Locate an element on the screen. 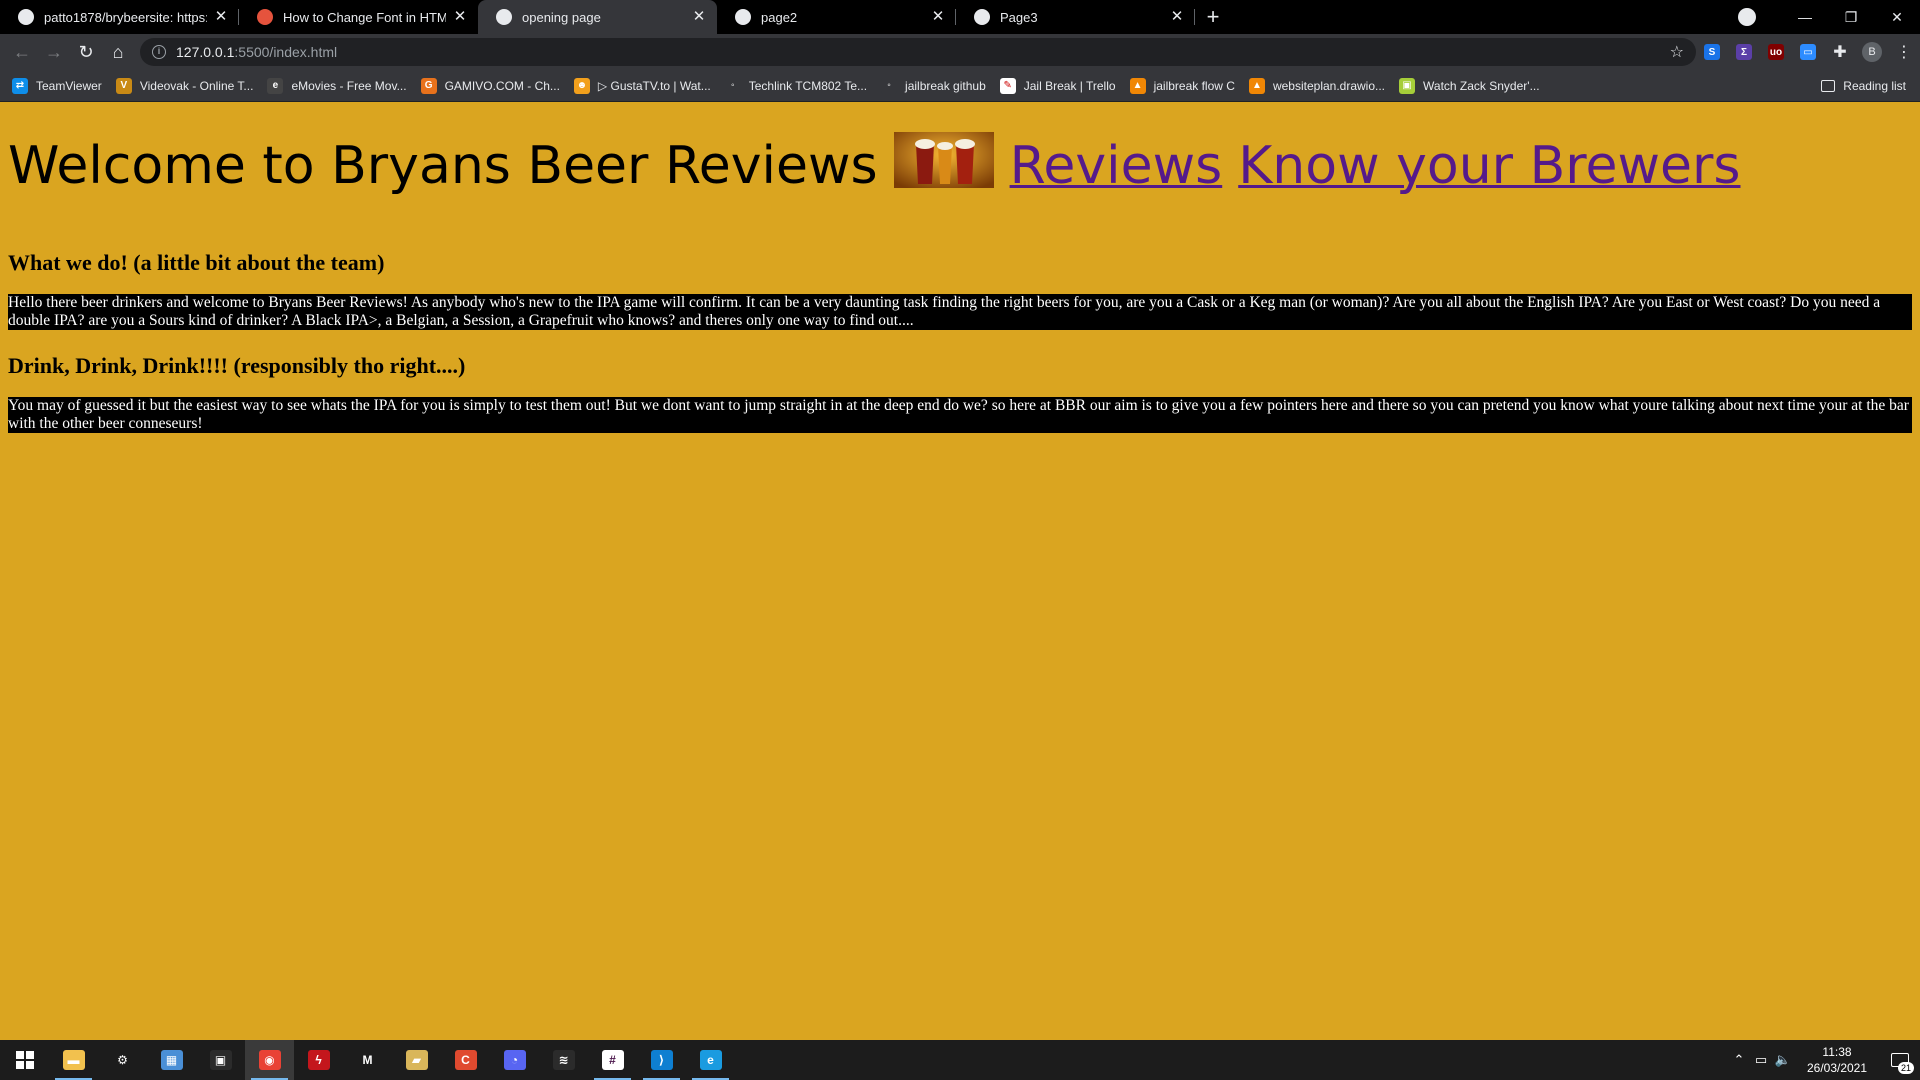 The image size is (1920, 1080). taskbar-app-folder: ▰ is located at coordinates (416, 1060).